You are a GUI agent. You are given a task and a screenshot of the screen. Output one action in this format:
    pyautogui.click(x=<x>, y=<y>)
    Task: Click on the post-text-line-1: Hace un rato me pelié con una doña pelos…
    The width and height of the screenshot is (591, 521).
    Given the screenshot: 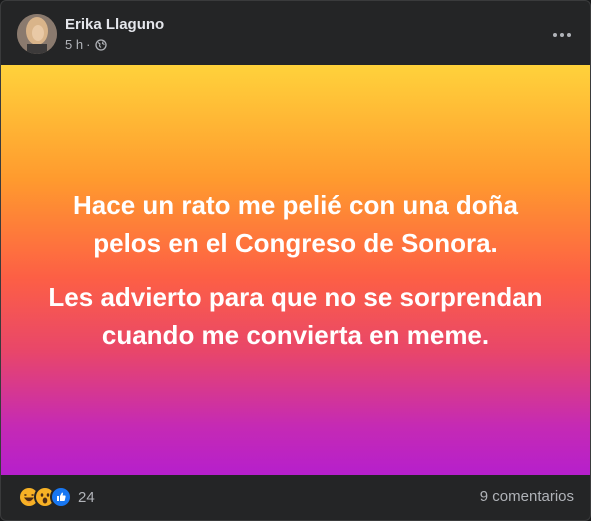 What is the action you would take?
    pyautogui.click(x=295, y=224)
    